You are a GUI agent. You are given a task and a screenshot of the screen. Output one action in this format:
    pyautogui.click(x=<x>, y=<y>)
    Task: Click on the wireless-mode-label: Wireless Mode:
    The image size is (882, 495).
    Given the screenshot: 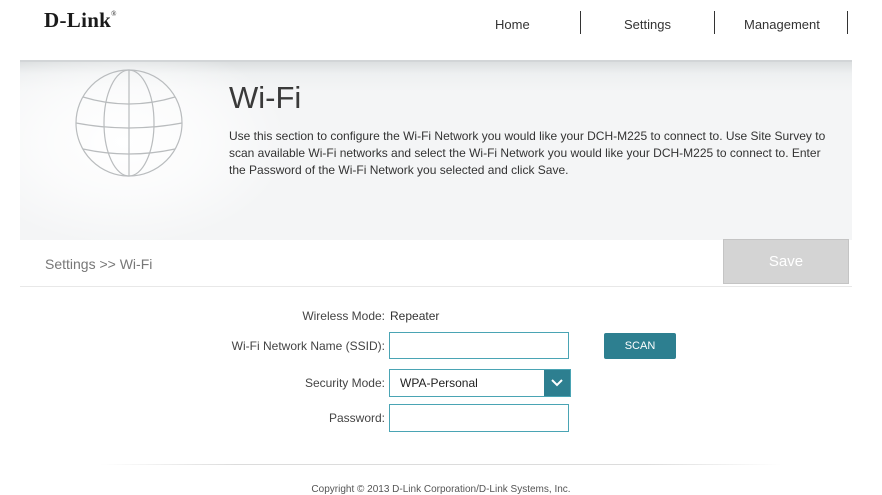 What is the action you would take?
    pyautogui.click(x=343, y=316)
    